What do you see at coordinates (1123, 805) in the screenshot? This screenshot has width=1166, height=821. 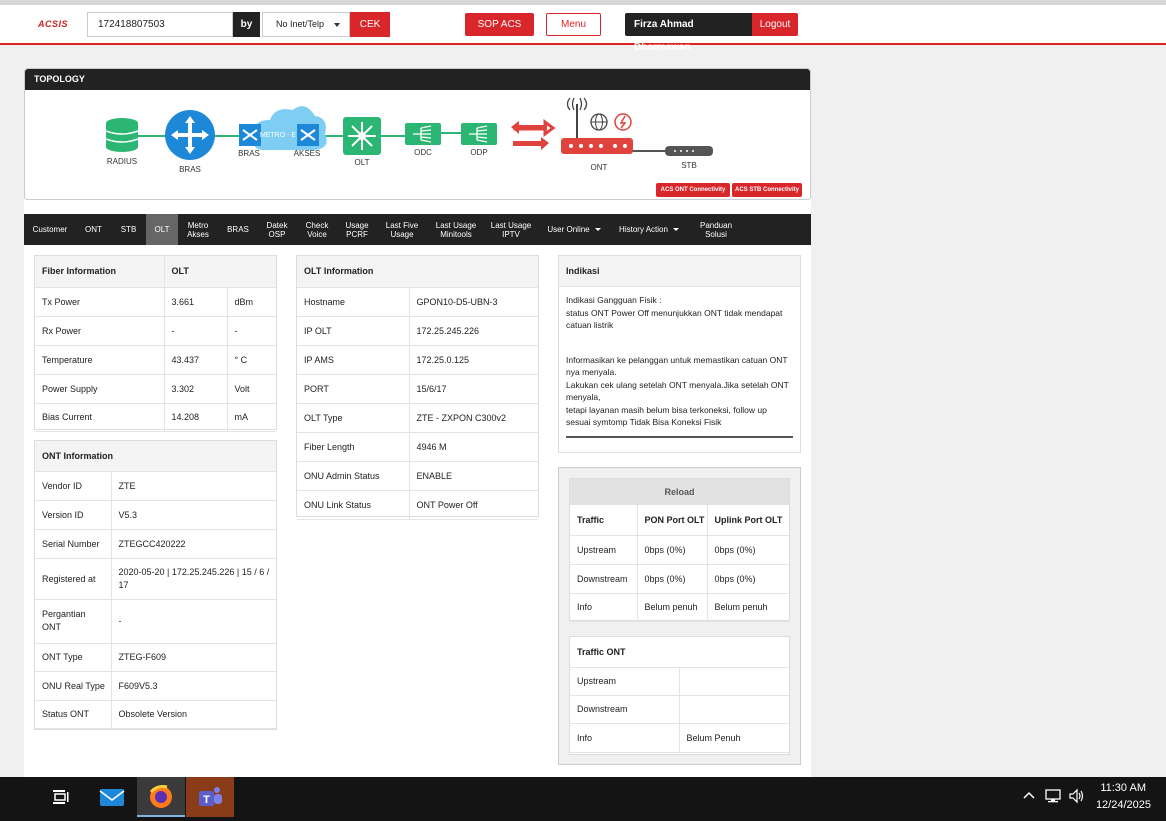 I see `clock-date: 12/24/2025` at bounding box center [1123, 805].